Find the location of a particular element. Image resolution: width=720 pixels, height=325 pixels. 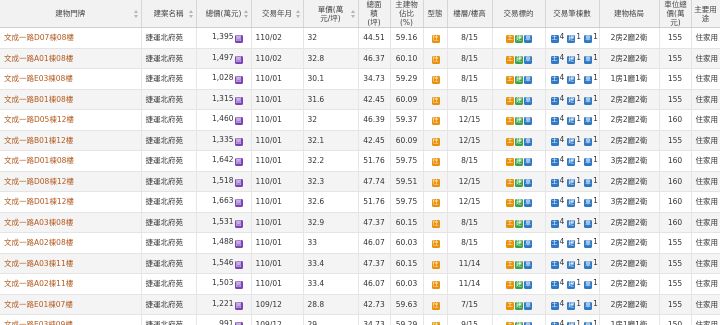

col-label: 車位總價(萬元) is located at coordinates (675, 13).